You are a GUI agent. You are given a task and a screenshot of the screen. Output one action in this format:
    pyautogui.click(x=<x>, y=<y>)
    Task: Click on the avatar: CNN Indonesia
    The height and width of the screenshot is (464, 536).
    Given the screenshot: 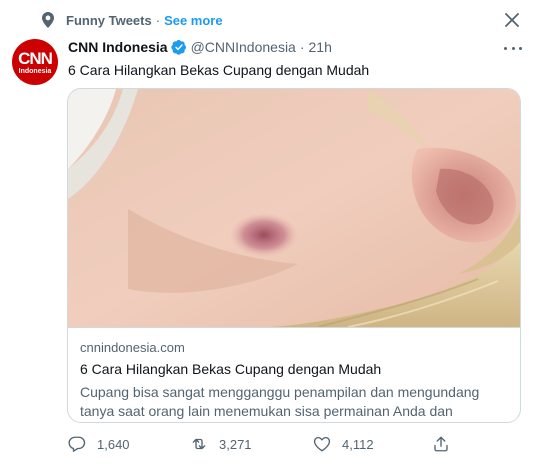 What is the action you would take?
    pyautogui.click(x=35, y=62)
    